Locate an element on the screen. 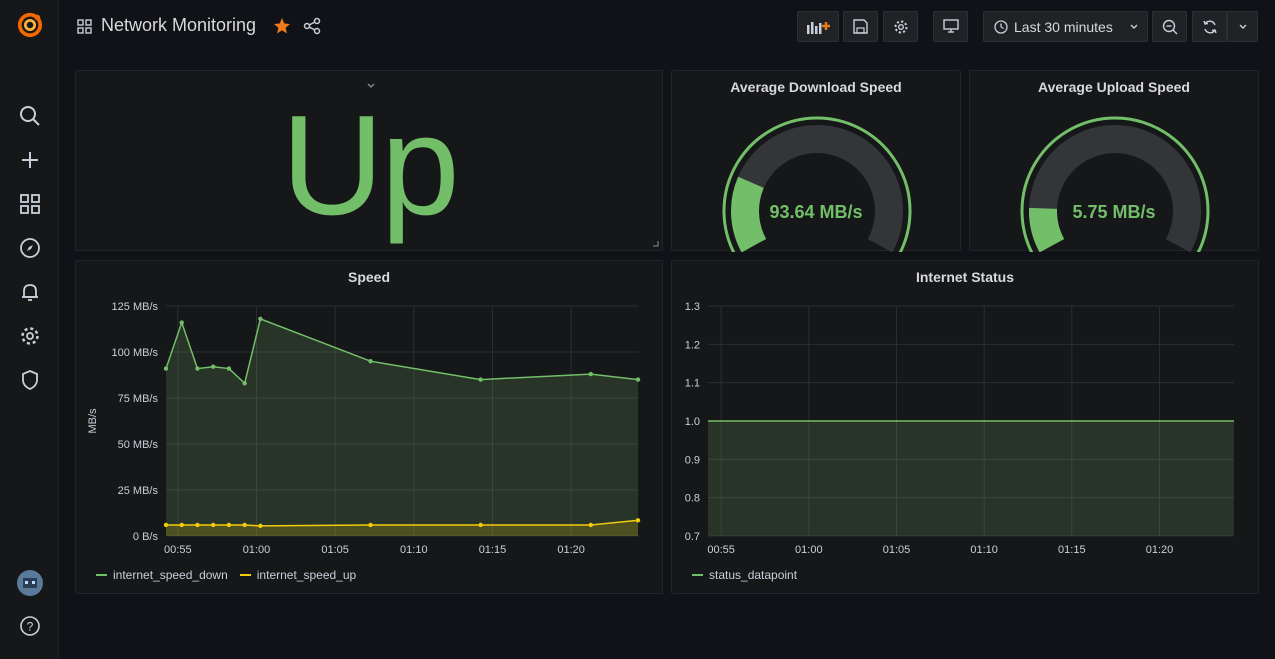 The width and height of the screenshot is (1275, 659). save-icon is located at coordinates (860, 26).